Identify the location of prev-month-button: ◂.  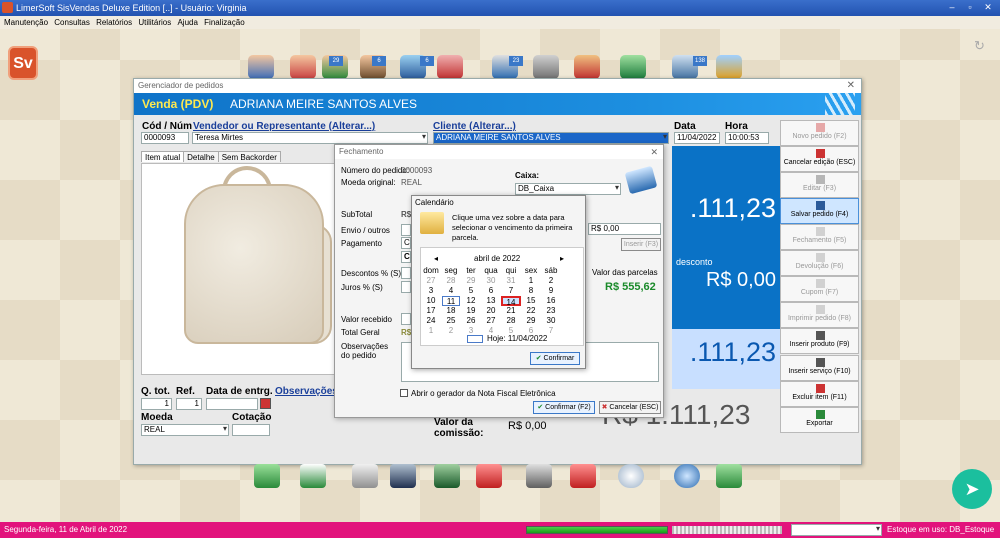
(436, 258).